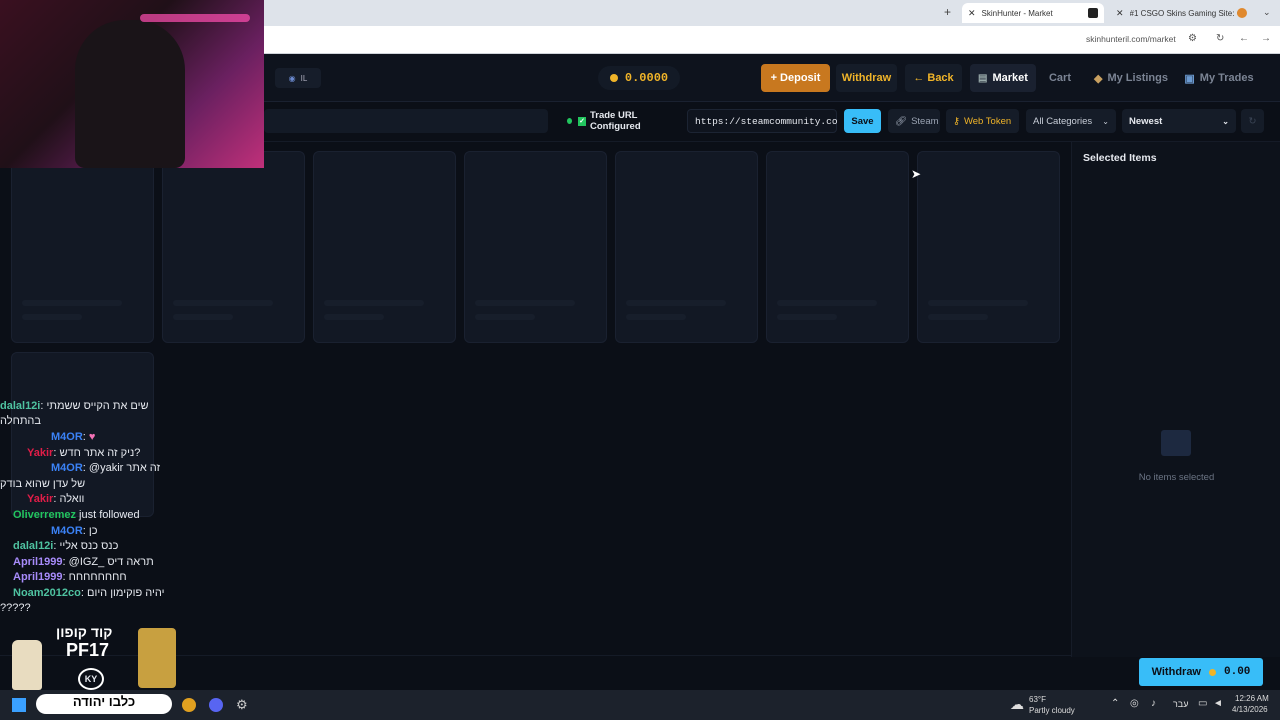 The height and width of the screenshot is (720, 1280). What do you see at coordinates (130, 94) in the screenshot?
I see `streamer-silhouette` at bounding box center [130, 94].